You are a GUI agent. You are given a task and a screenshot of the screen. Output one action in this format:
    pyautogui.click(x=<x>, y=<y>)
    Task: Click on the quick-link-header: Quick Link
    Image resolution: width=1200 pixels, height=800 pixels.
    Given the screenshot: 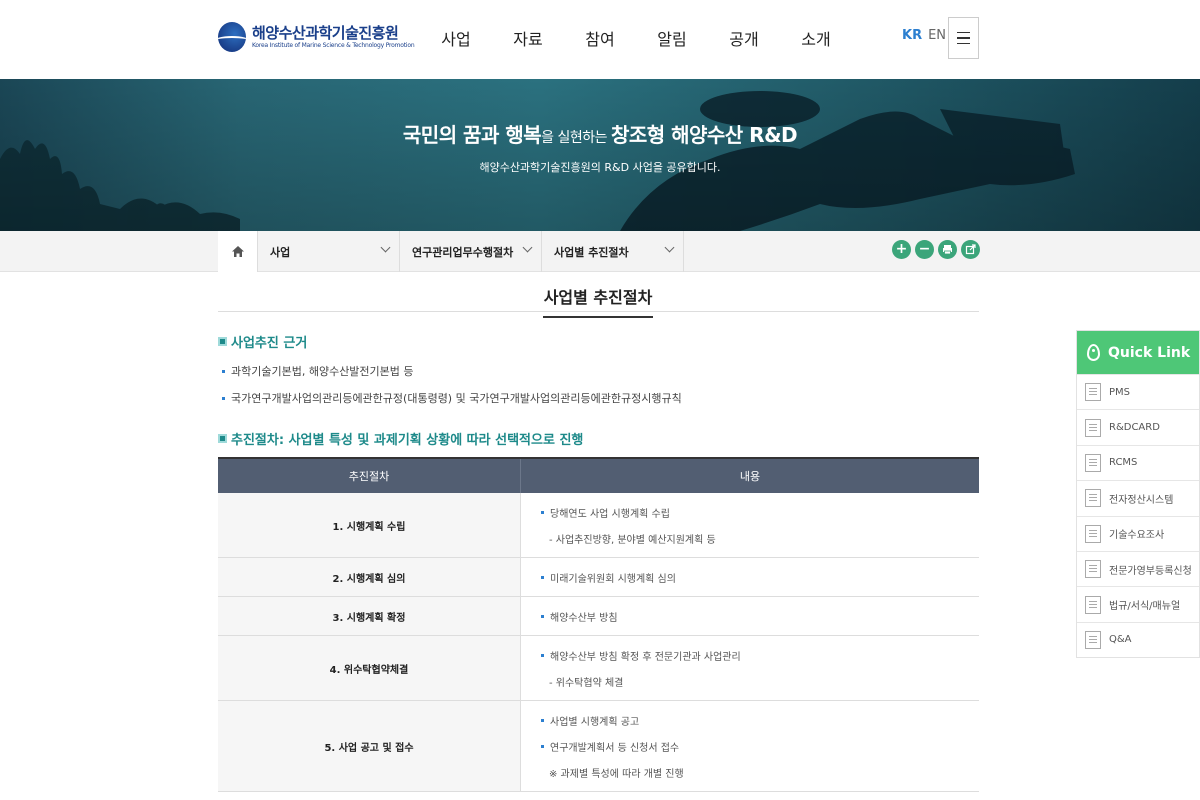 What is the action you would take?
    pyautogui.click(x=1138, y=352)
    